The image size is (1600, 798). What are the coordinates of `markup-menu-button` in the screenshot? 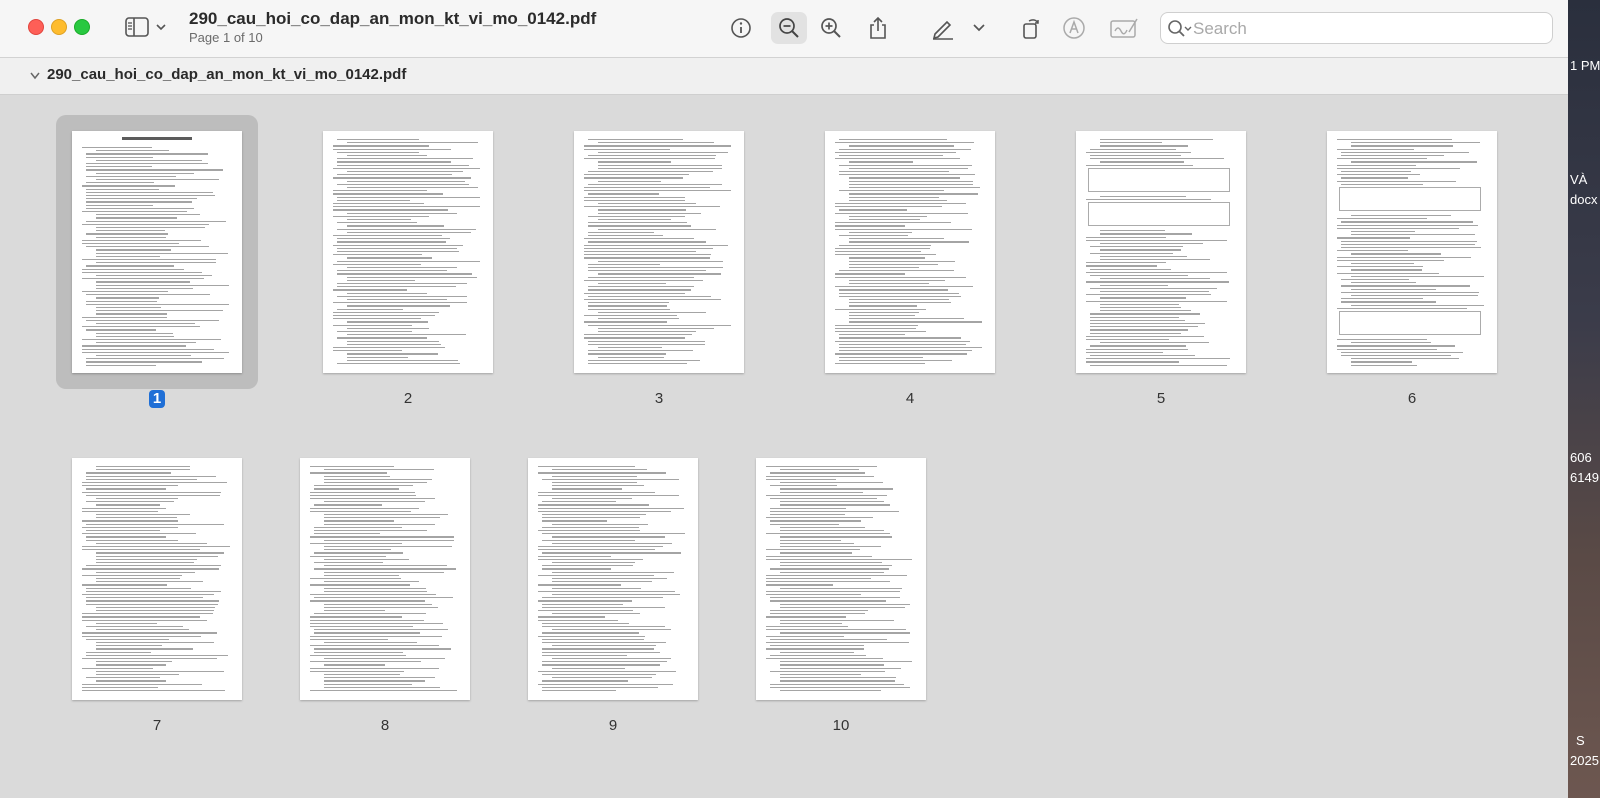 It's located at (979, 28).